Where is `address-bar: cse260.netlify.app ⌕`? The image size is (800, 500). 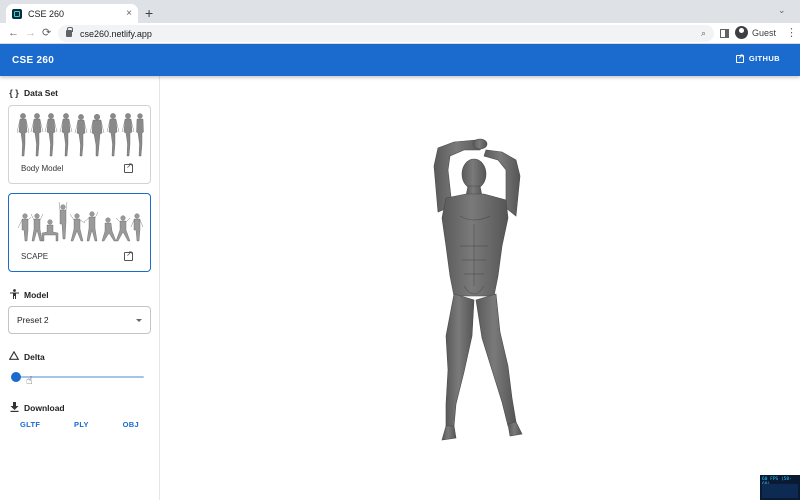 address-bar: cse260.netlify.app ⌕ is located at coordinates (386, 33).